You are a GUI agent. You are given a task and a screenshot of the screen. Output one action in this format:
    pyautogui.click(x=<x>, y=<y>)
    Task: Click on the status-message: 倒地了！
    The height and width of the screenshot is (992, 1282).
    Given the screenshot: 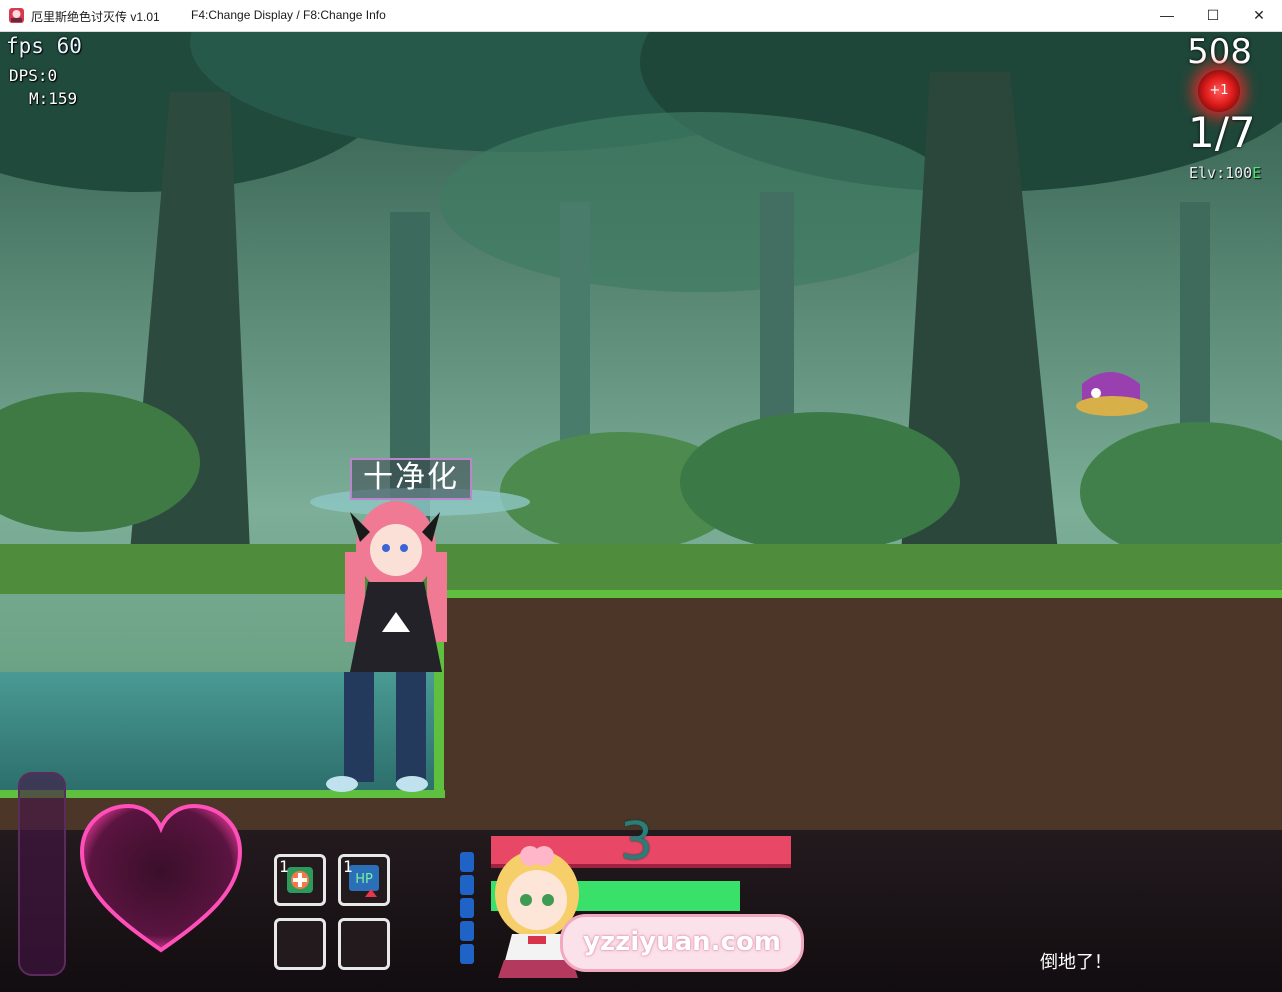 What is the action you would take?
    pyautogui.click(x=1076, y=962)
    